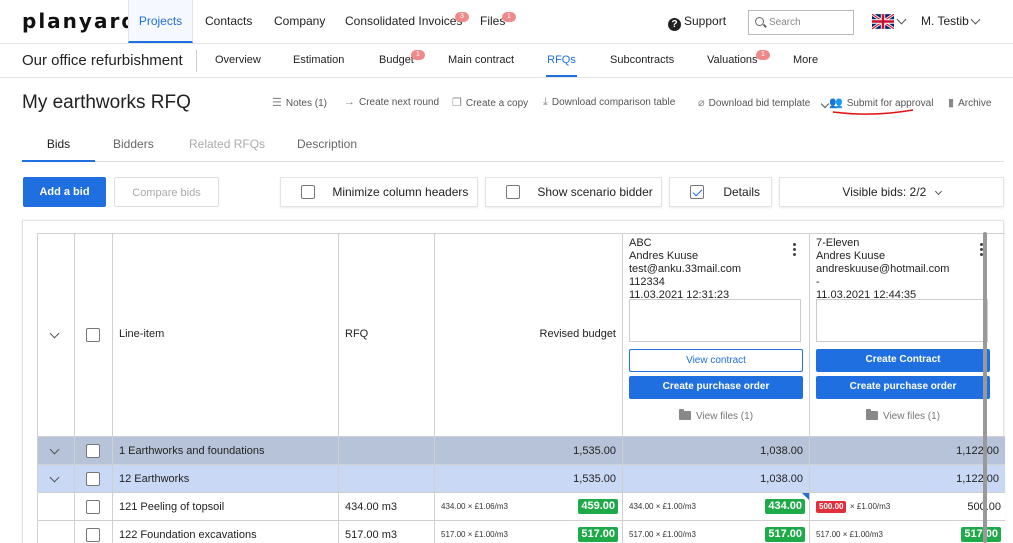 This screenshot has width=1013, height=543. Describe the element at coordinates (754, 102) in the screenshot. I see `download-bid-template-action: ⌀ Download bid template` at that location.